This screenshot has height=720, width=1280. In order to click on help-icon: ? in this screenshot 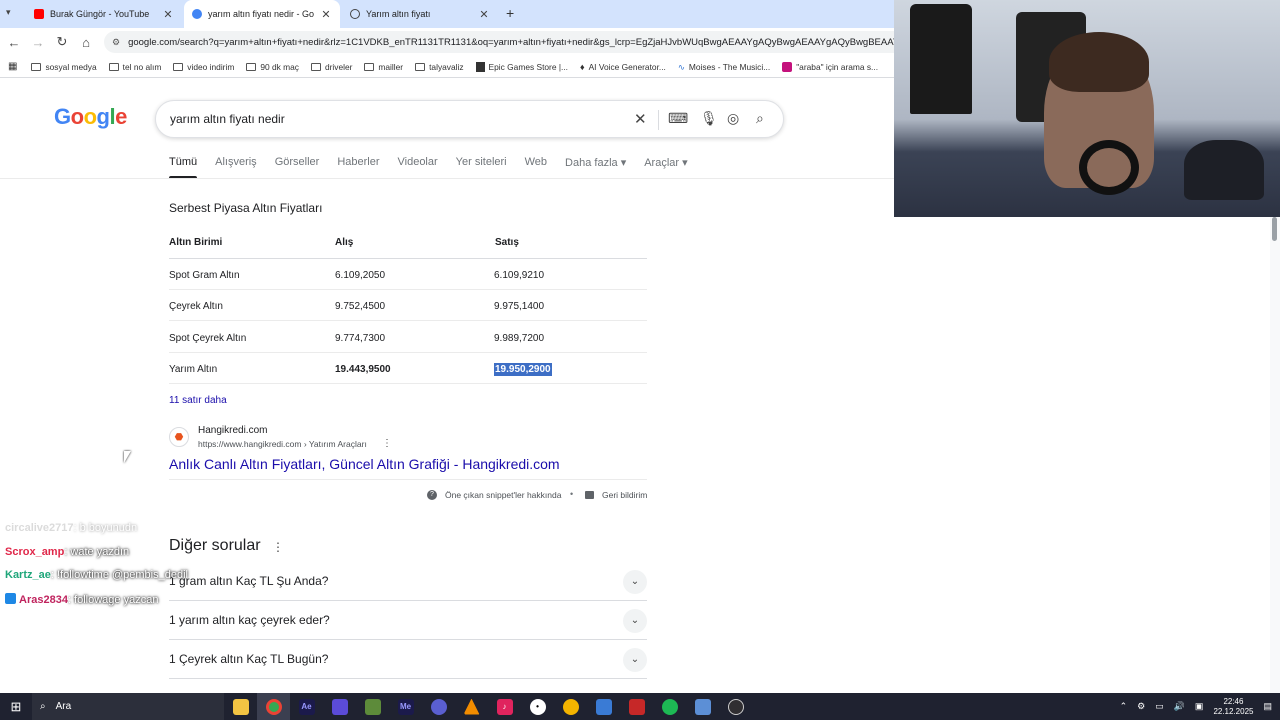, I will do `click(432, 495)`.